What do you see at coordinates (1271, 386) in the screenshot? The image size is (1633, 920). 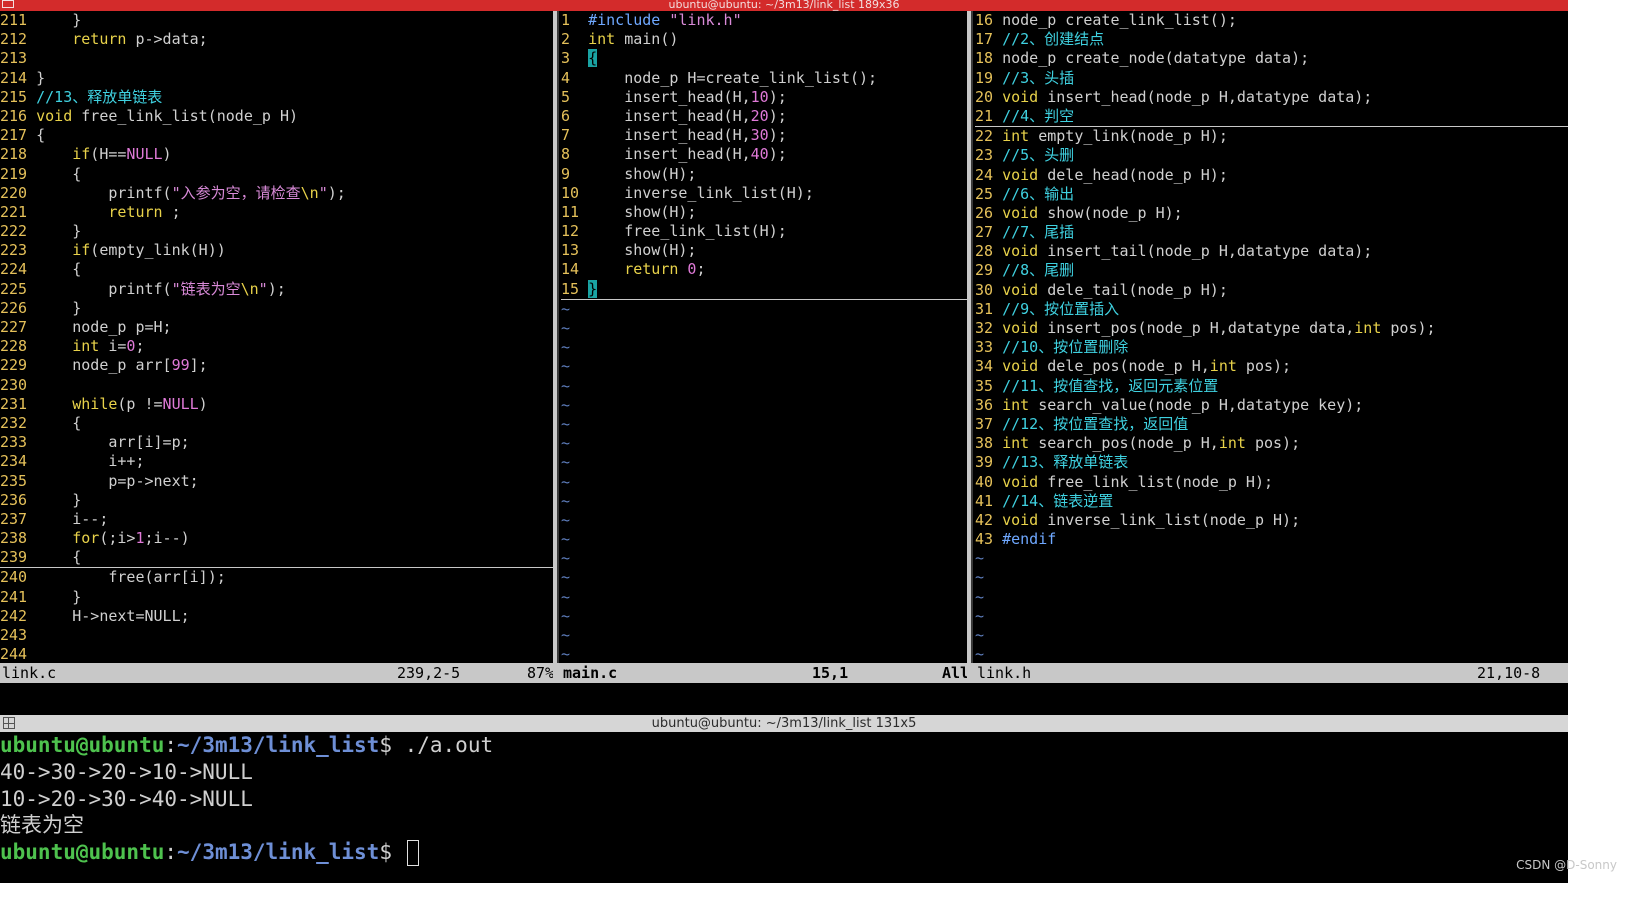 I see `code-line: 35 //11、按值查找，返回元素位置` at bounding box center [1271, 386].